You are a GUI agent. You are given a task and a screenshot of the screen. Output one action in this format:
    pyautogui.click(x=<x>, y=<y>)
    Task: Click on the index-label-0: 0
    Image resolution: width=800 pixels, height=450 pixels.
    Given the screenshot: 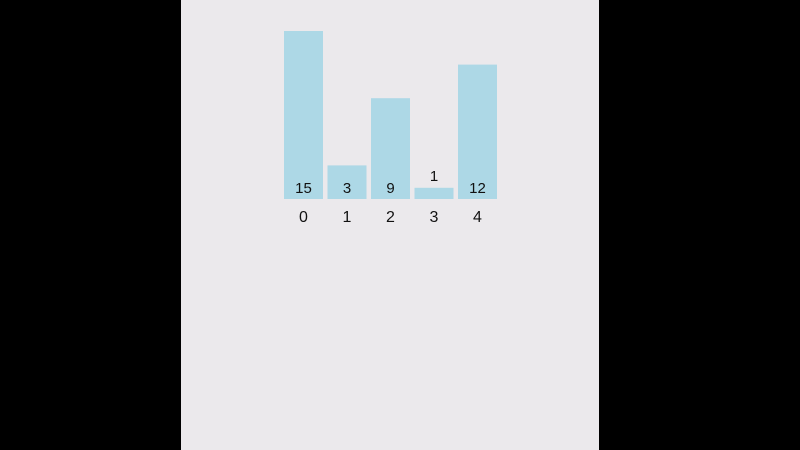 What is the action you would take?
    pyautogui.click(x=303, y=217)
    